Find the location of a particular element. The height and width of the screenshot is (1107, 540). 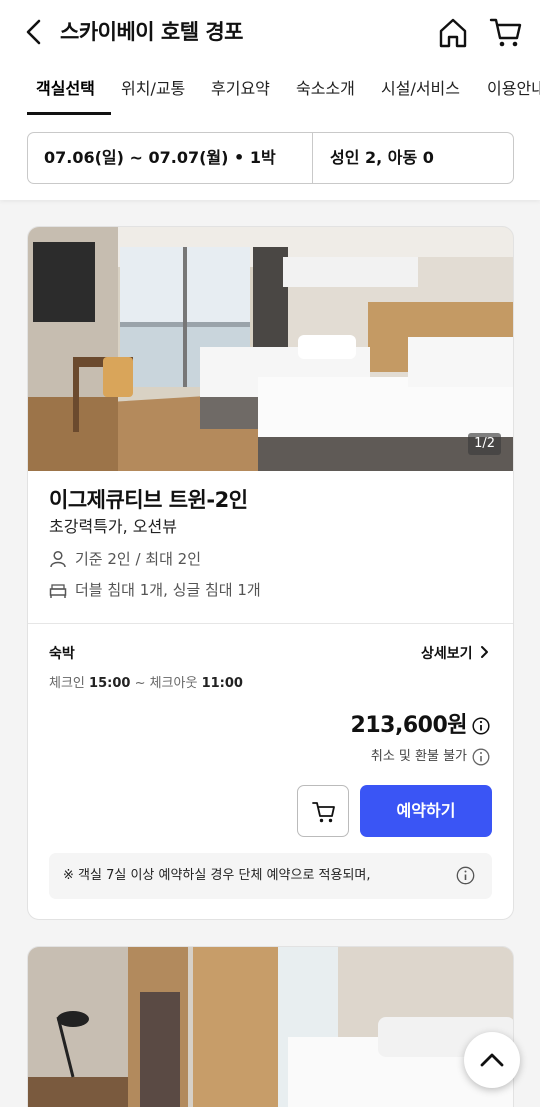

active-tab-indicator is located at coordinates (69, 113).